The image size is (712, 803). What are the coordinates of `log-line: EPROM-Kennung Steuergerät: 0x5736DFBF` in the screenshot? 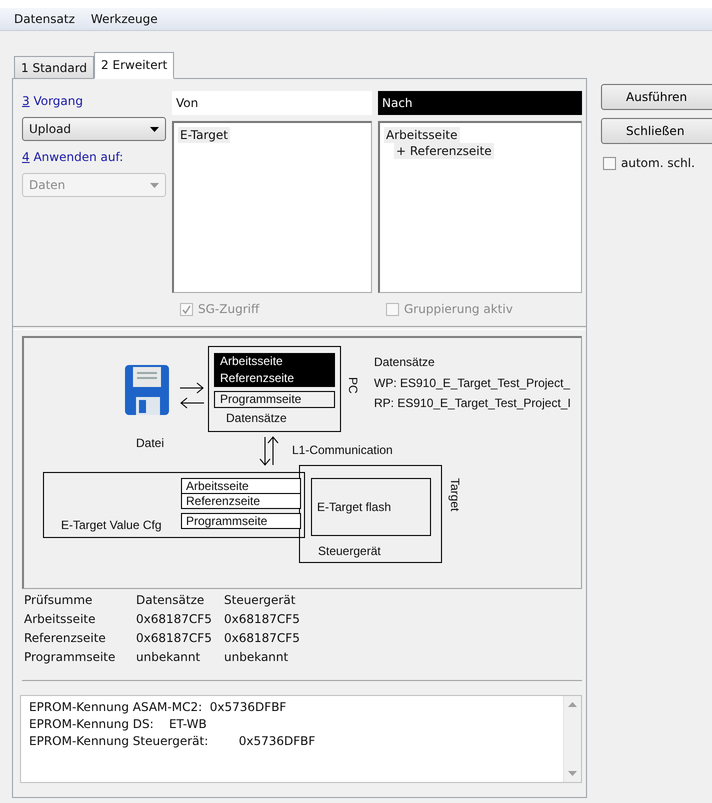 It's located at (172, 741).